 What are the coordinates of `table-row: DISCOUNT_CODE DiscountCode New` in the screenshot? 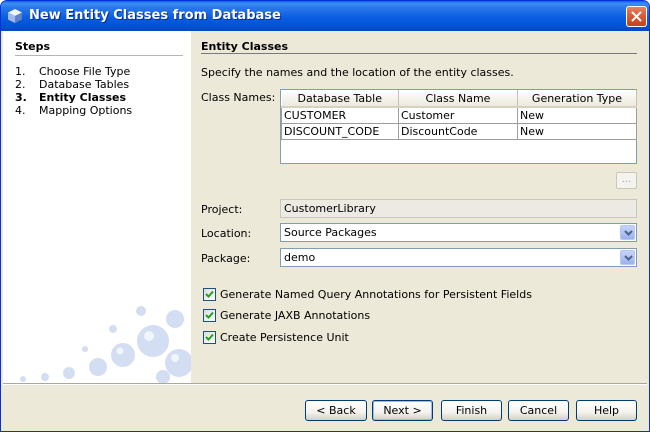 It's located at (459, 131).